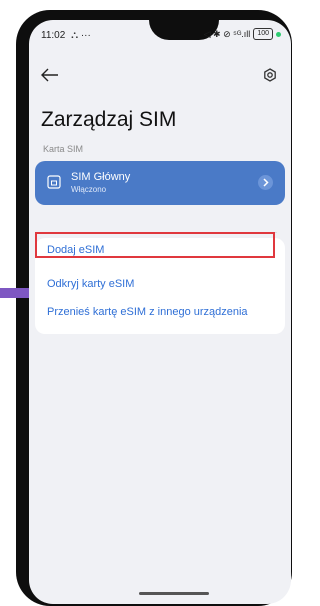 This screenshot has width=320, height=606. What do you see at coordinates (160, 183) in the screenshot?
I see `sim-card: SIM Główny Włączono` at bounding box center [160, 183].